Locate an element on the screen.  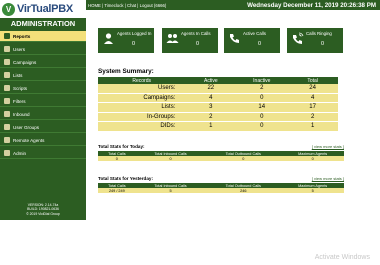
phone-icon is located at coordinates (234, 38).